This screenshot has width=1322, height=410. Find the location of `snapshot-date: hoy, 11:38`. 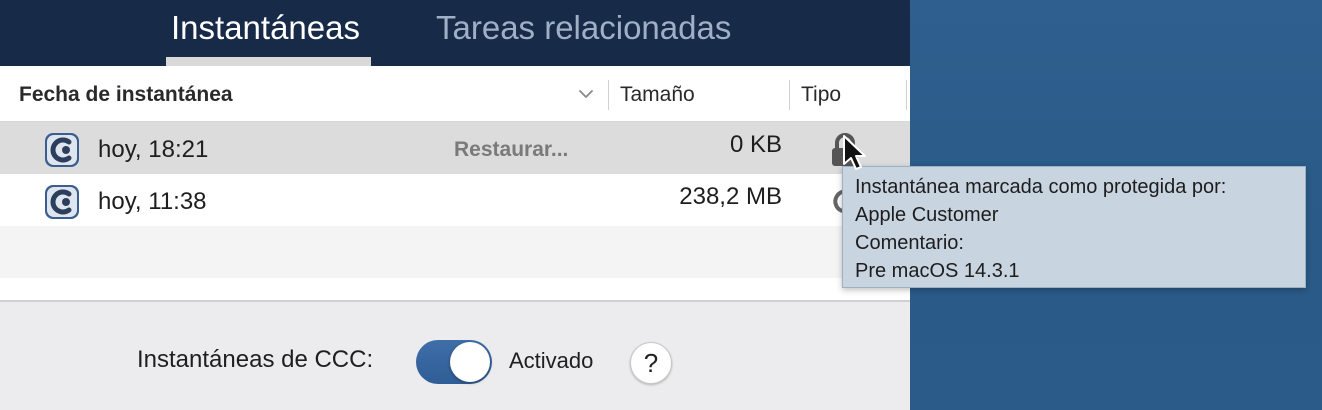

snapshot-date: hoy, 11:38 is located at coordinates (152, 201).